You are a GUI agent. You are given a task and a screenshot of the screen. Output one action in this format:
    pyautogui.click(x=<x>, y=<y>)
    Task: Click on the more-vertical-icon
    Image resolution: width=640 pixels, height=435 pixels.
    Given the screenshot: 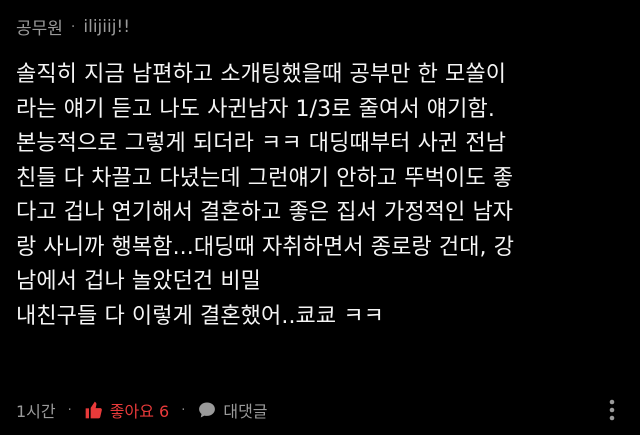 What is the action you would take?
    pyautogui.click(x=612, y=410)
    